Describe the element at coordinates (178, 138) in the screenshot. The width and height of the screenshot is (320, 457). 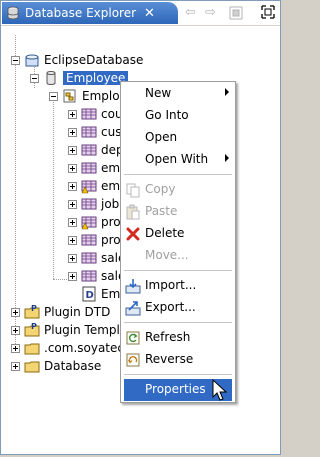
I see `menu-item-open: Open` at that location.